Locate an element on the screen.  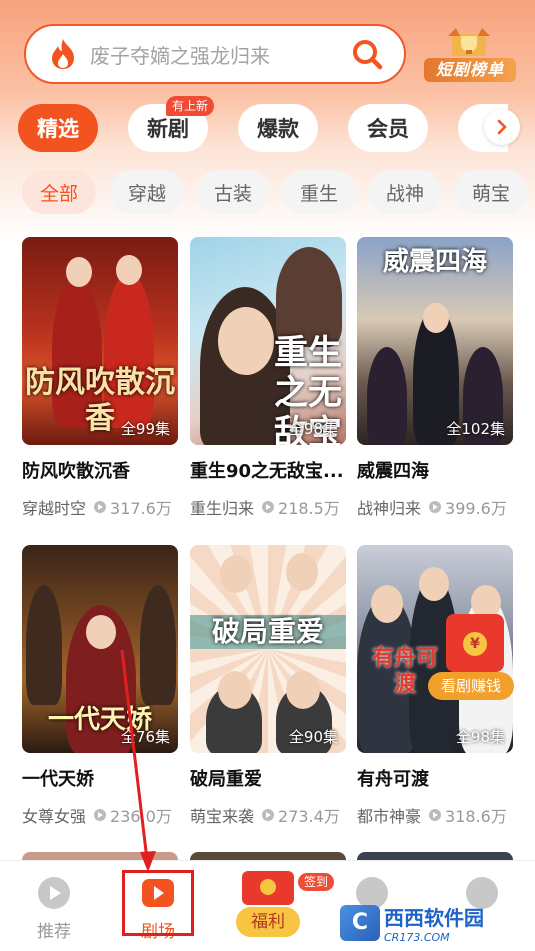
views-count: 317.6万 is located at coordinates (133, 507).